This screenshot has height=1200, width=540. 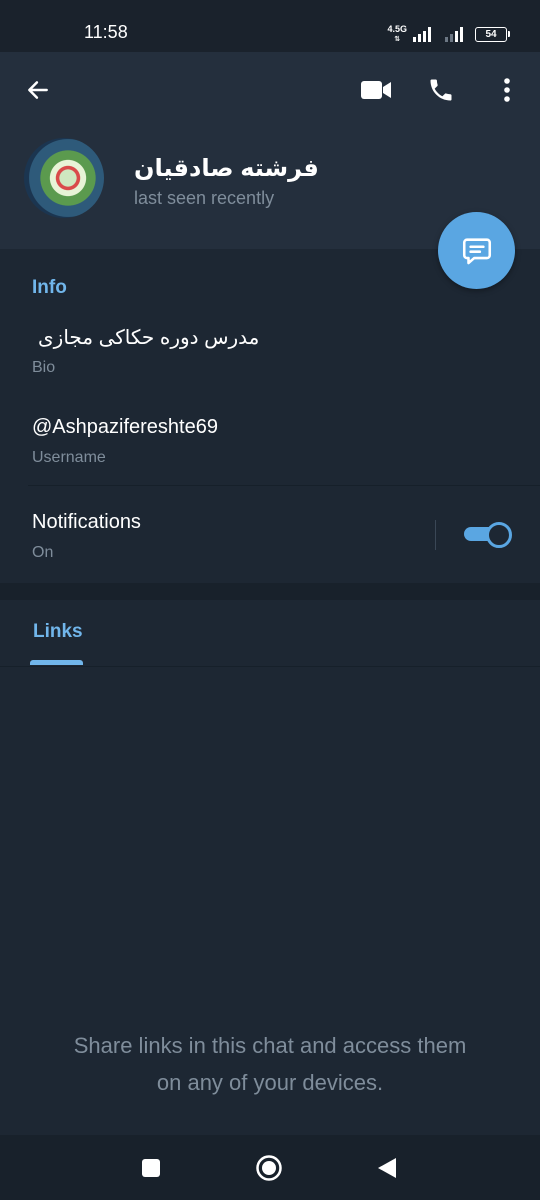 I want to click on divider, so click(x=284, y=485).